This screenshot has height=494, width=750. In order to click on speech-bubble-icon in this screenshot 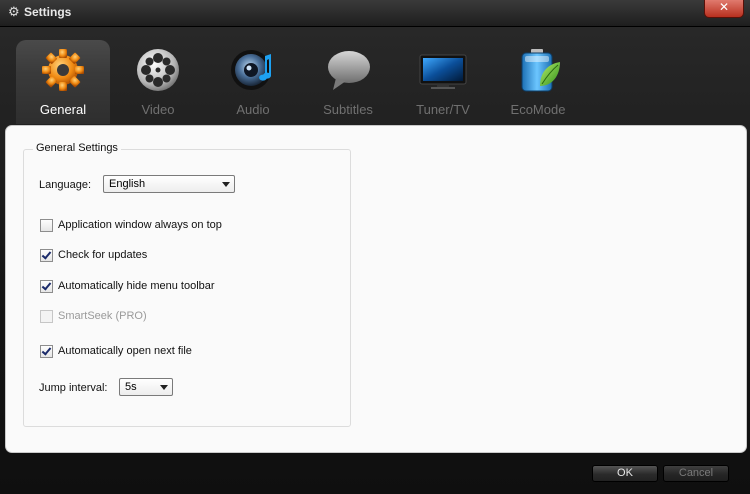, I will do `click(349, 70)`.